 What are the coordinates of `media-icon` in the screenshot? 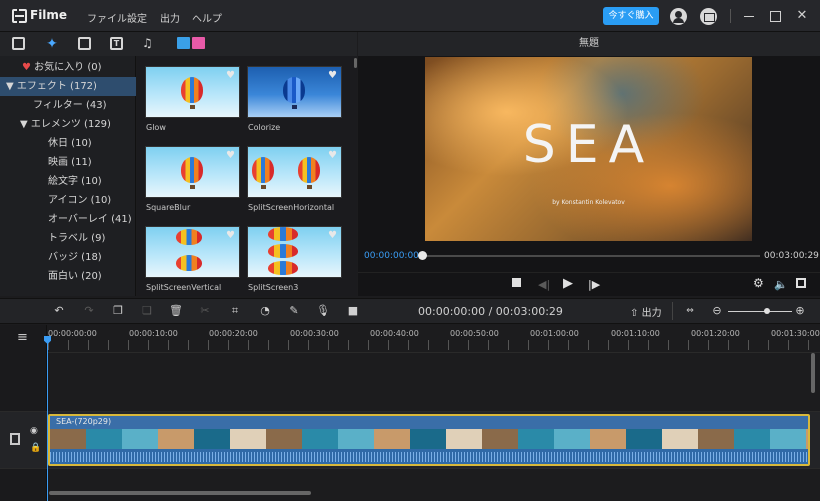 It's located at (18, 43).